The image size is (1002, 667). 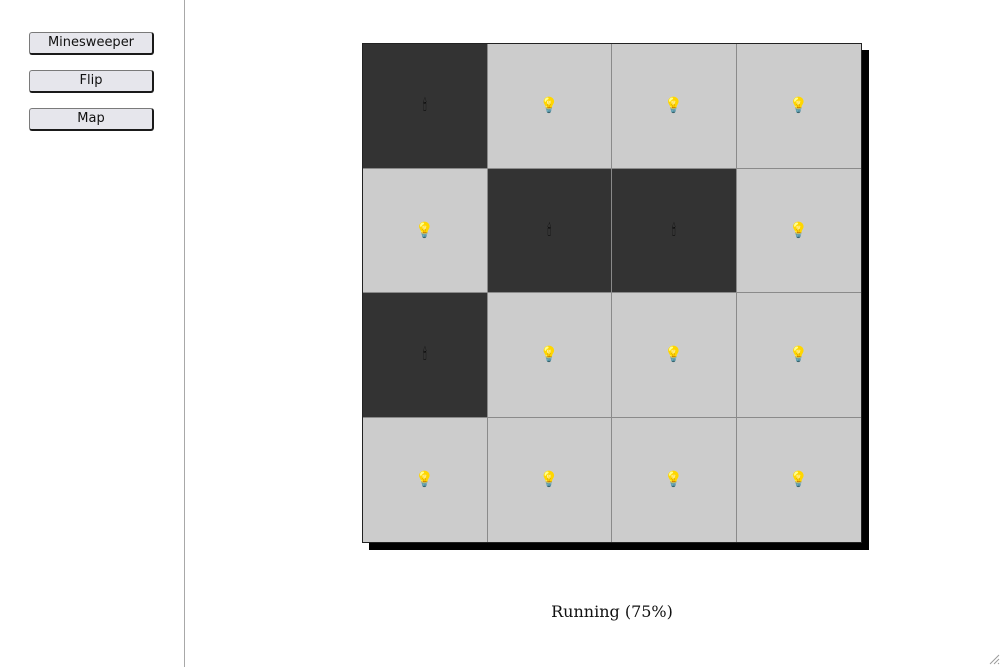 I want to click on board-cell-0-3: 💡, so click(x=798, y=106).